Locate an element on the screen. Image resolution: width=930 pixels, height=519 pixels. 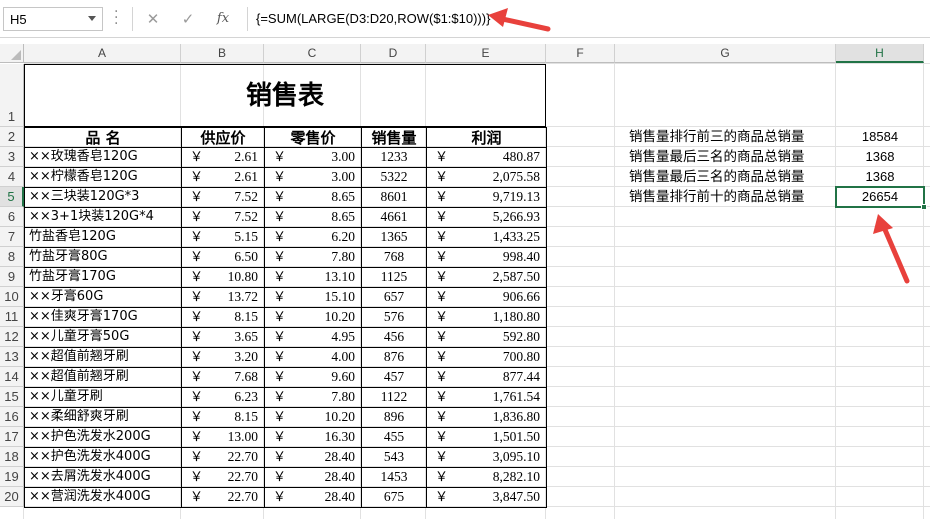
quantity-cell: 657 is located at coordinates (393, 297).